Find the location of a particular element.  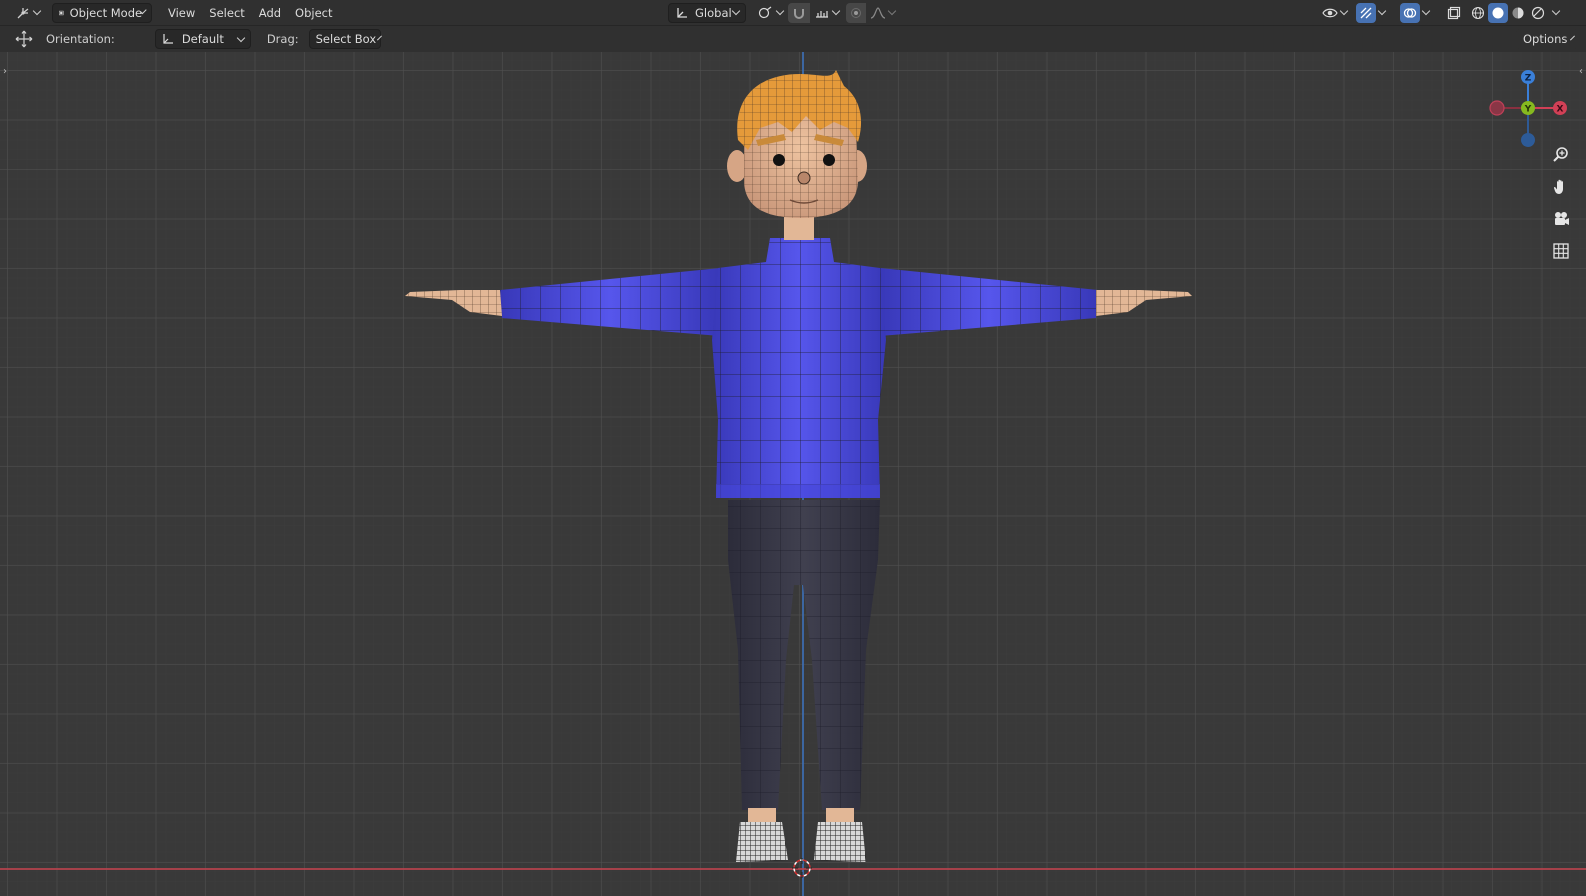

overlays-toggle is located at coordinates (1410, 12).